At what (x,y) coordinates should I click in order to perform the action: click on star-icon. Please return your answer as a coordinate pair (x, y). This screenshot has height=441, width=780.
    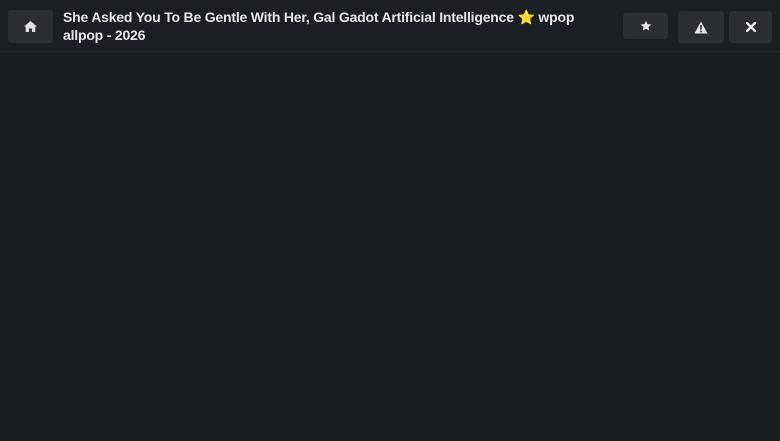
    Looking at the image, I should click on (646, 26).